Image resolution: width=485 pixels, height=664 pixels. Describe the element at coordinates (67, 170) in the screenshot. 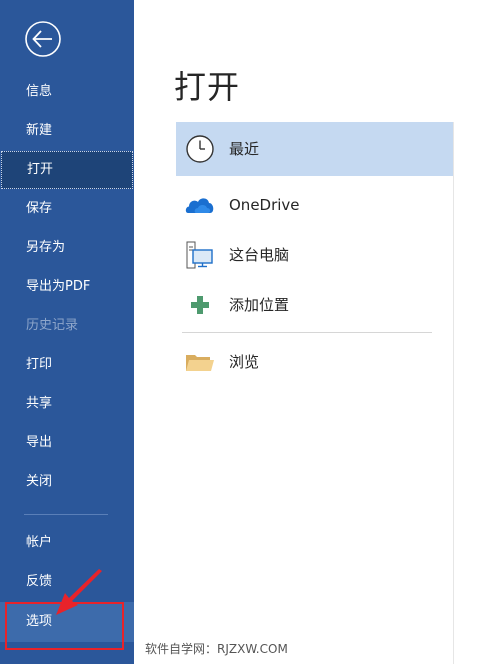

I see `nav-open: 打开` at that location.